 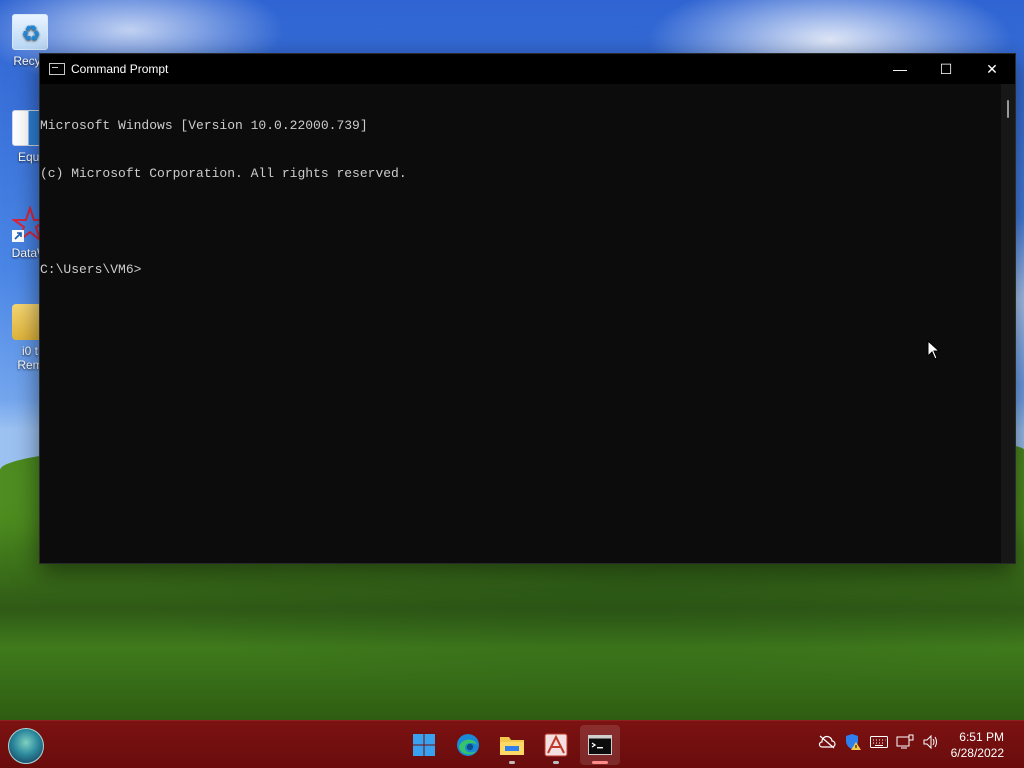 I want to click on taskbar-clock: 6:51 PM 6/28/2022, so click(x=977, y=745).